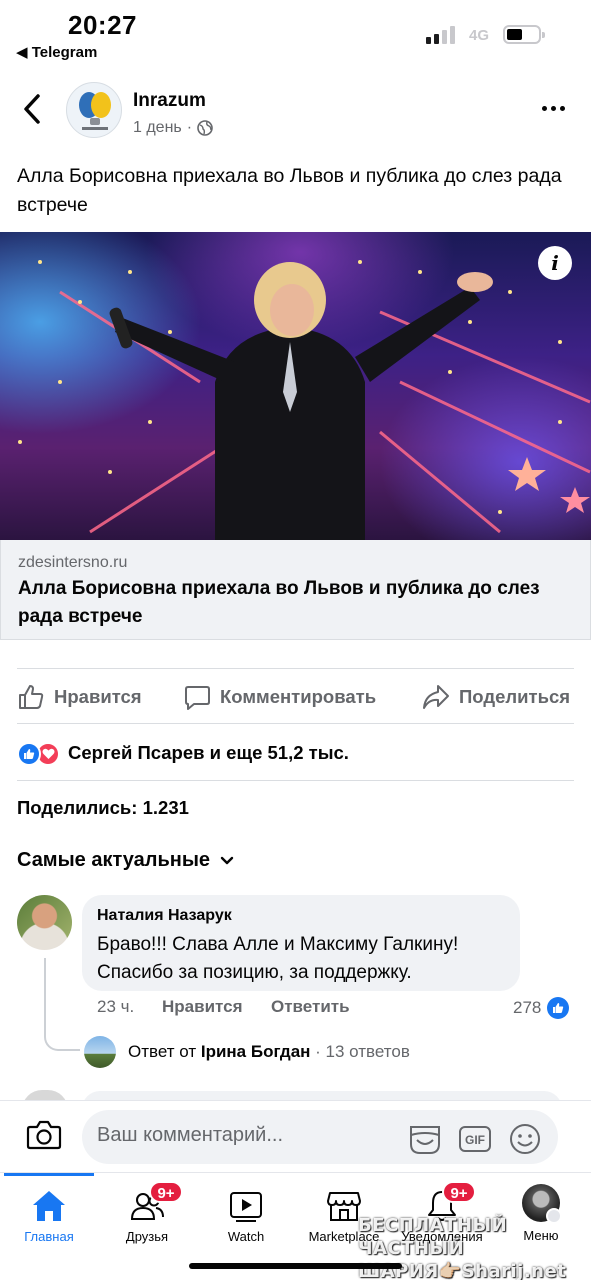 Image resolution: width=591 pixels, height=1280 pixels. I want to click on share-button: Поделиться, so click(496, 697).